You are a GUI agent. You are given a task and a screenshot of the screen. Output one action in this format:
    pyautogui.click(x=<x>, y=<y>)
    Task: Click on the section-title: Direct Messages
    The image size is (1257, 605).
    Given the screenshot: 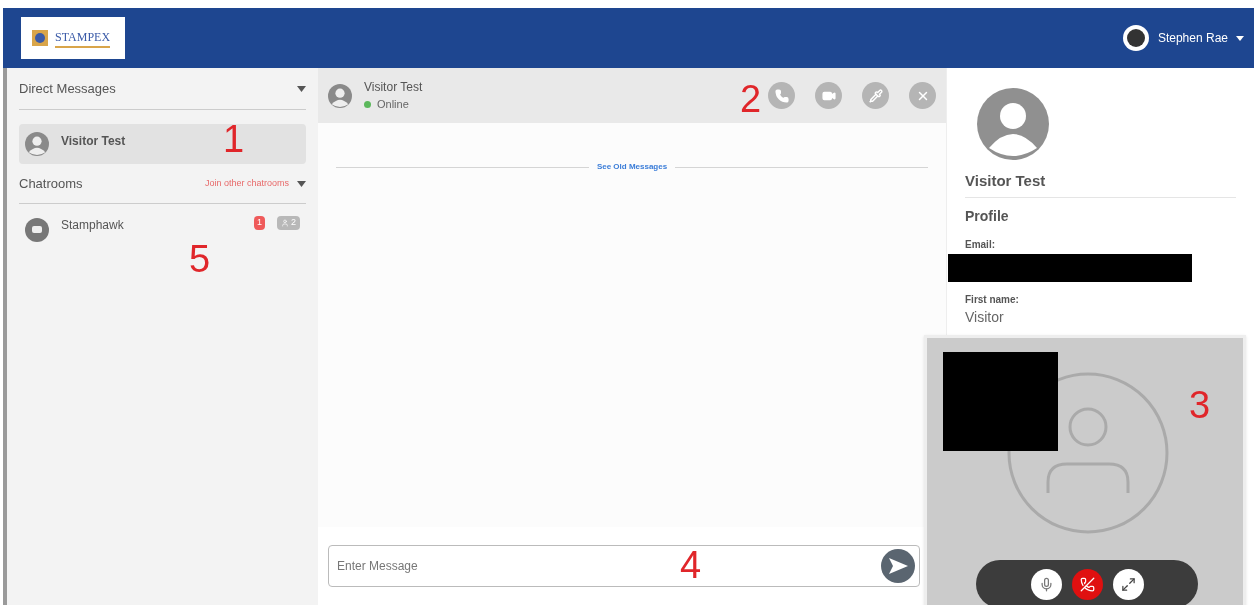 What is the action you would take?
    pyautogui.click(x=67, y=88)
    